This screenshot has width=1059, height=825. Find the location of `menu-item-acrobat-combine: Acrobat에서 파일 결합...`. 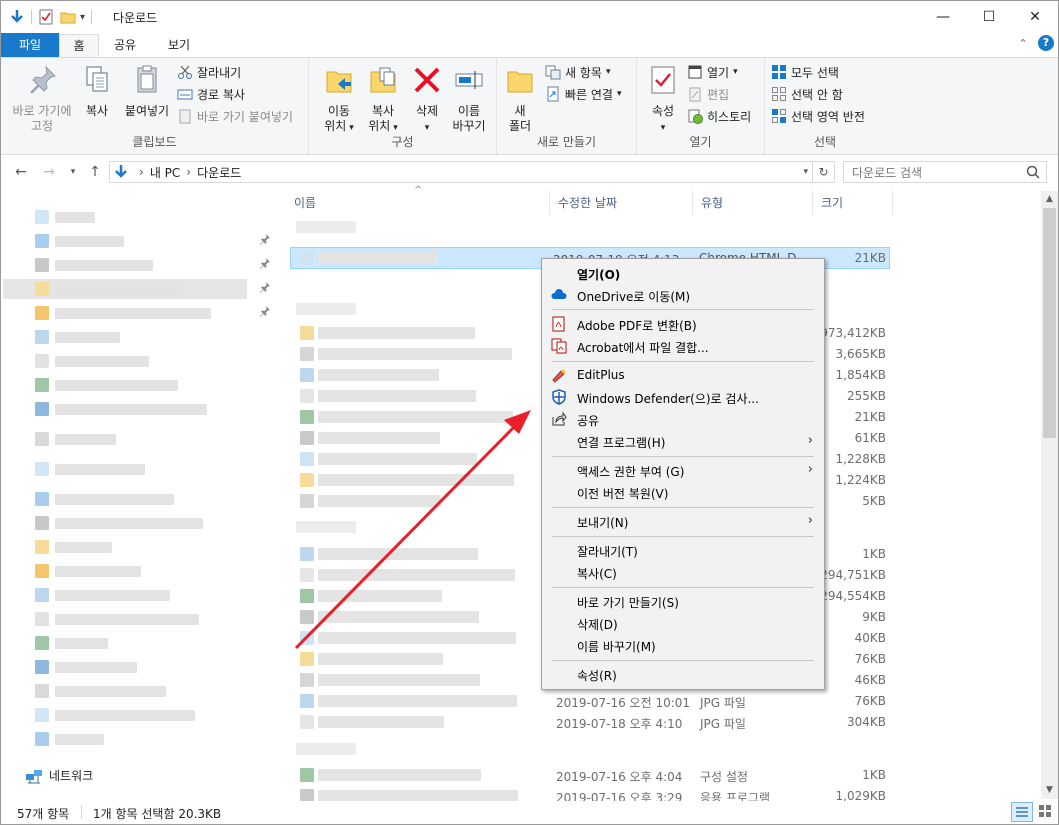

menu-item-acrobat-combine: Acrobat에서 파일 결합... is located at coordinates (683, 346).